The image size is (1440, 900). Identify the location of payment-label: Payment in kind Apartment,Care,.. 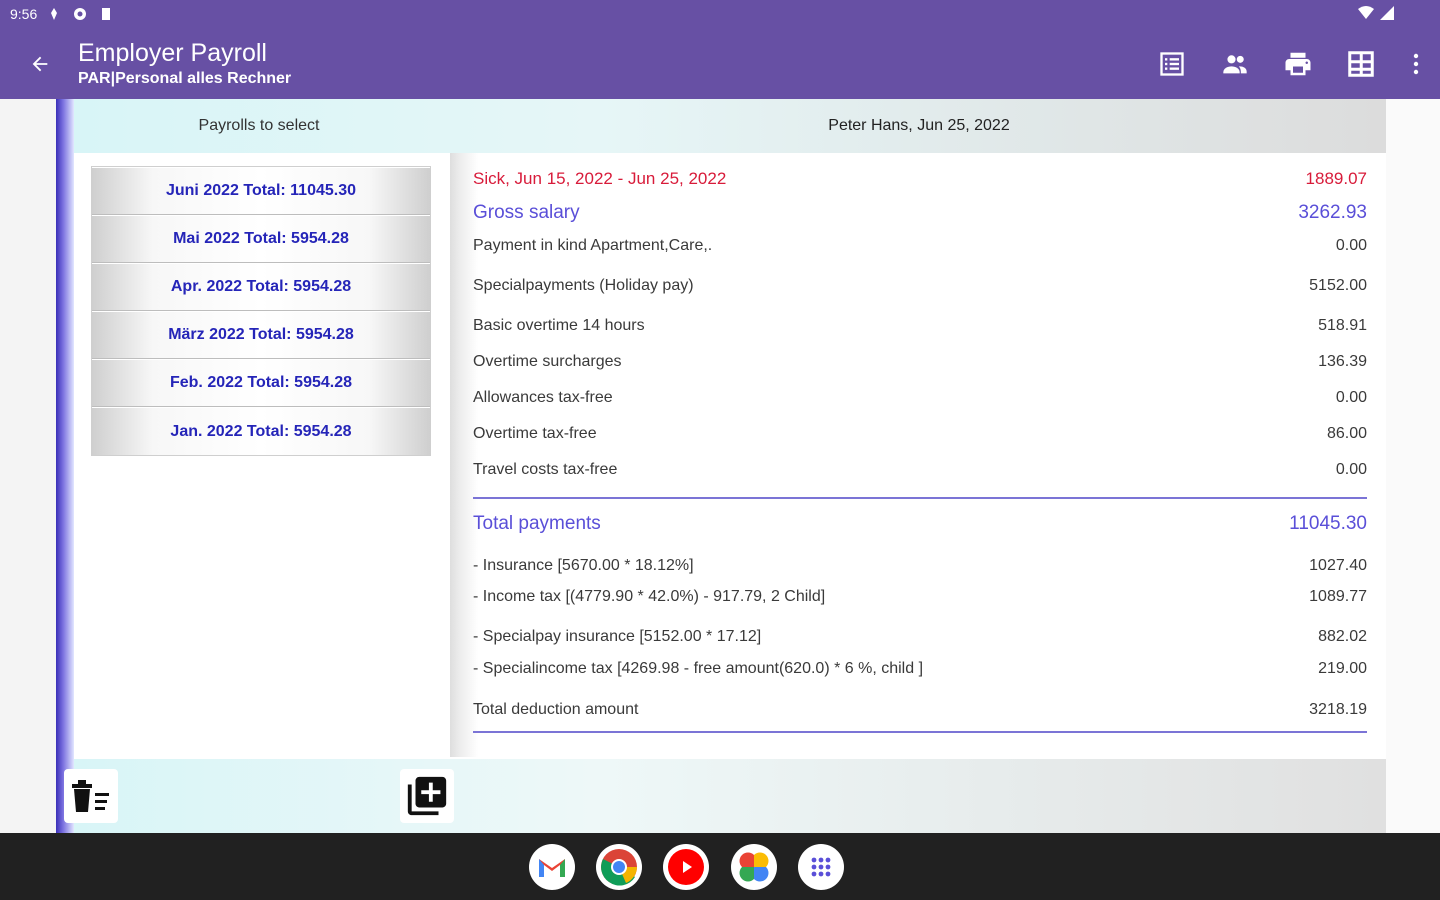
(593, 245).